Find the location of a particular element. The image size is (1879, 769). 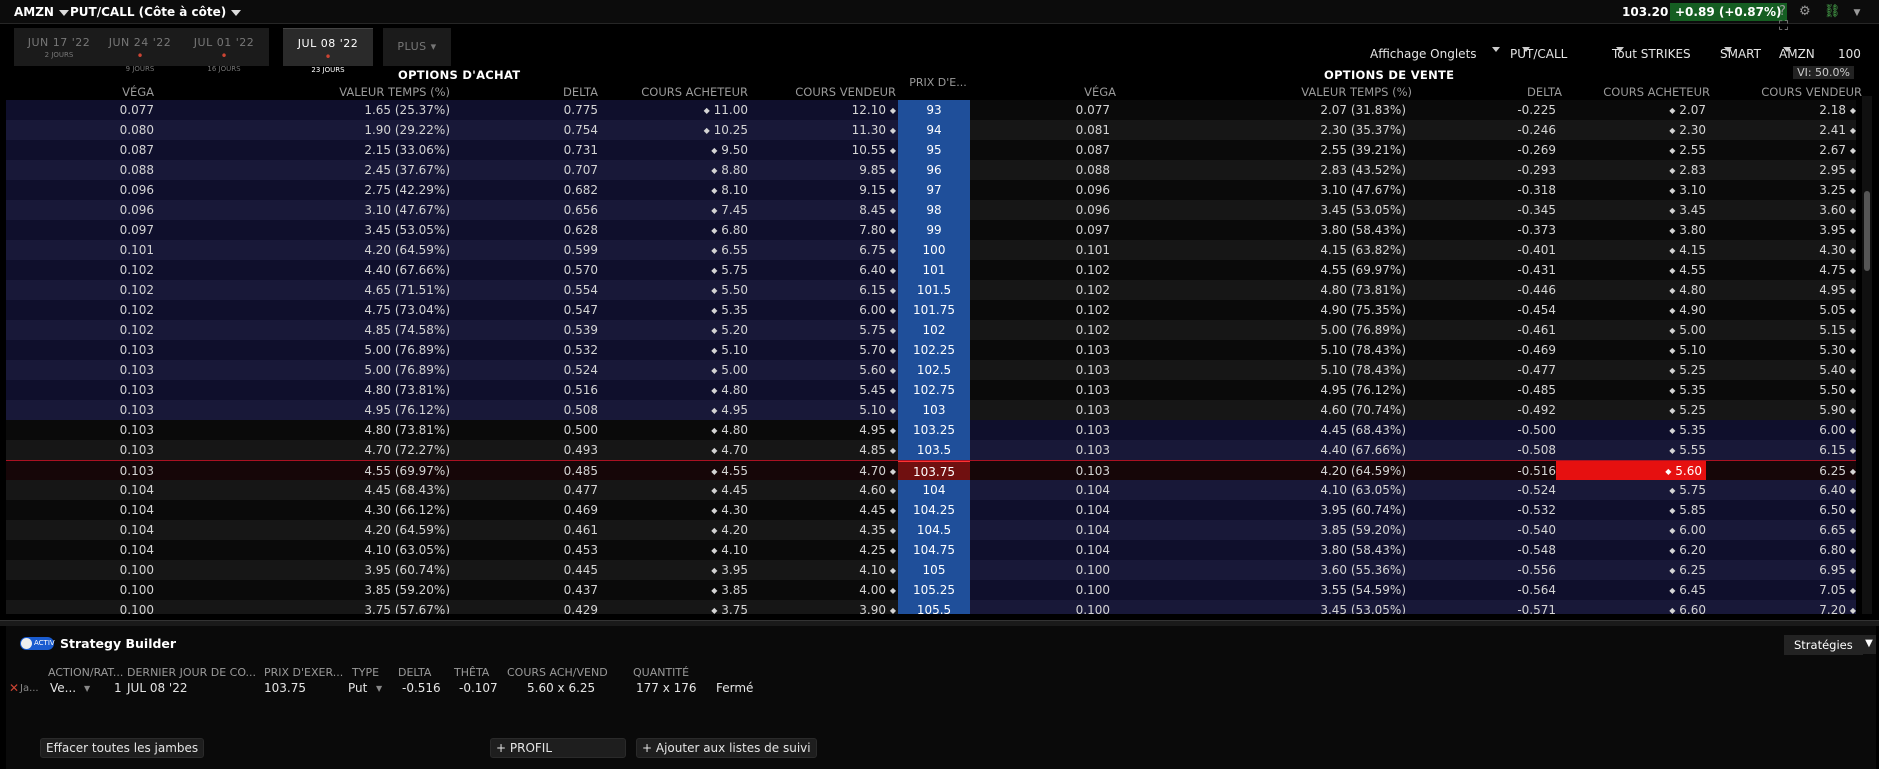

leg-last-day: JUL 08 '22 is located at coordinates (157, 688).